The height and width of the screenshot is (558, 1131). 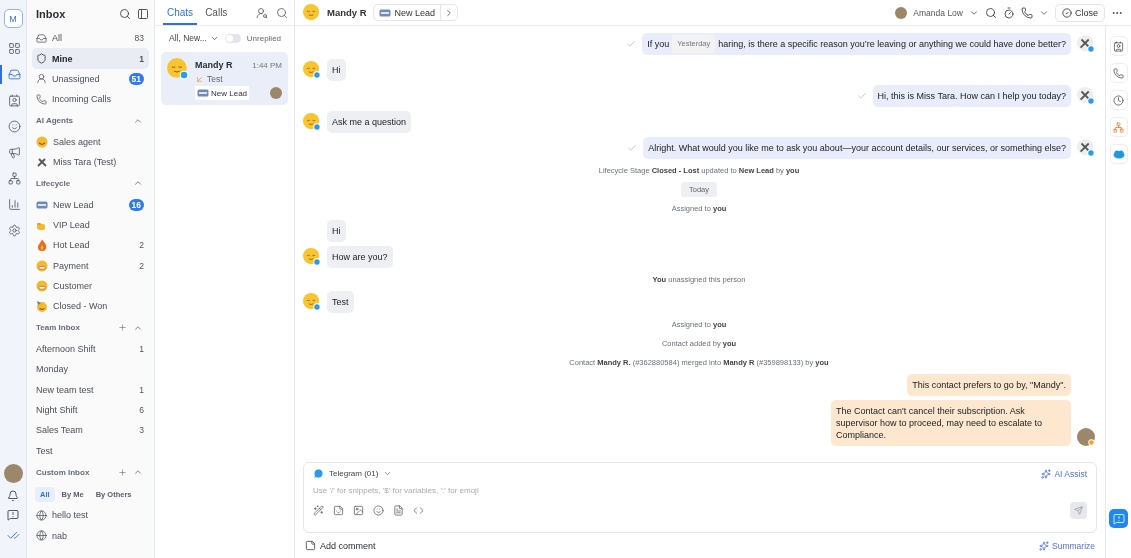 I want to click on toggle-switch, so click(x=232, y=38).